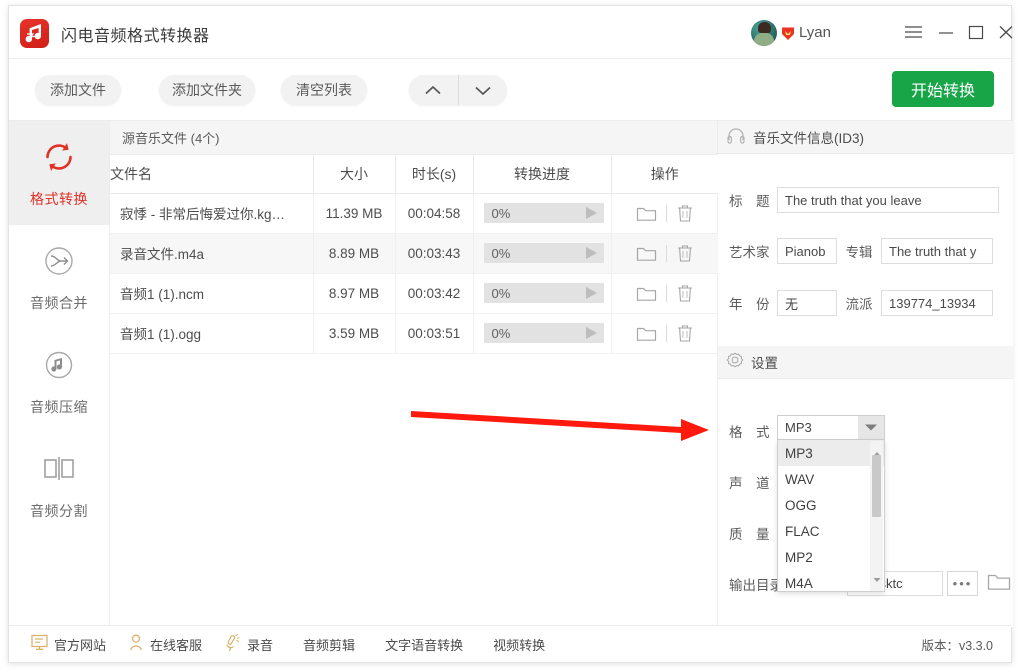 The image size is (1020, 670). I want to click on headphones-icon, so click(736, 137).